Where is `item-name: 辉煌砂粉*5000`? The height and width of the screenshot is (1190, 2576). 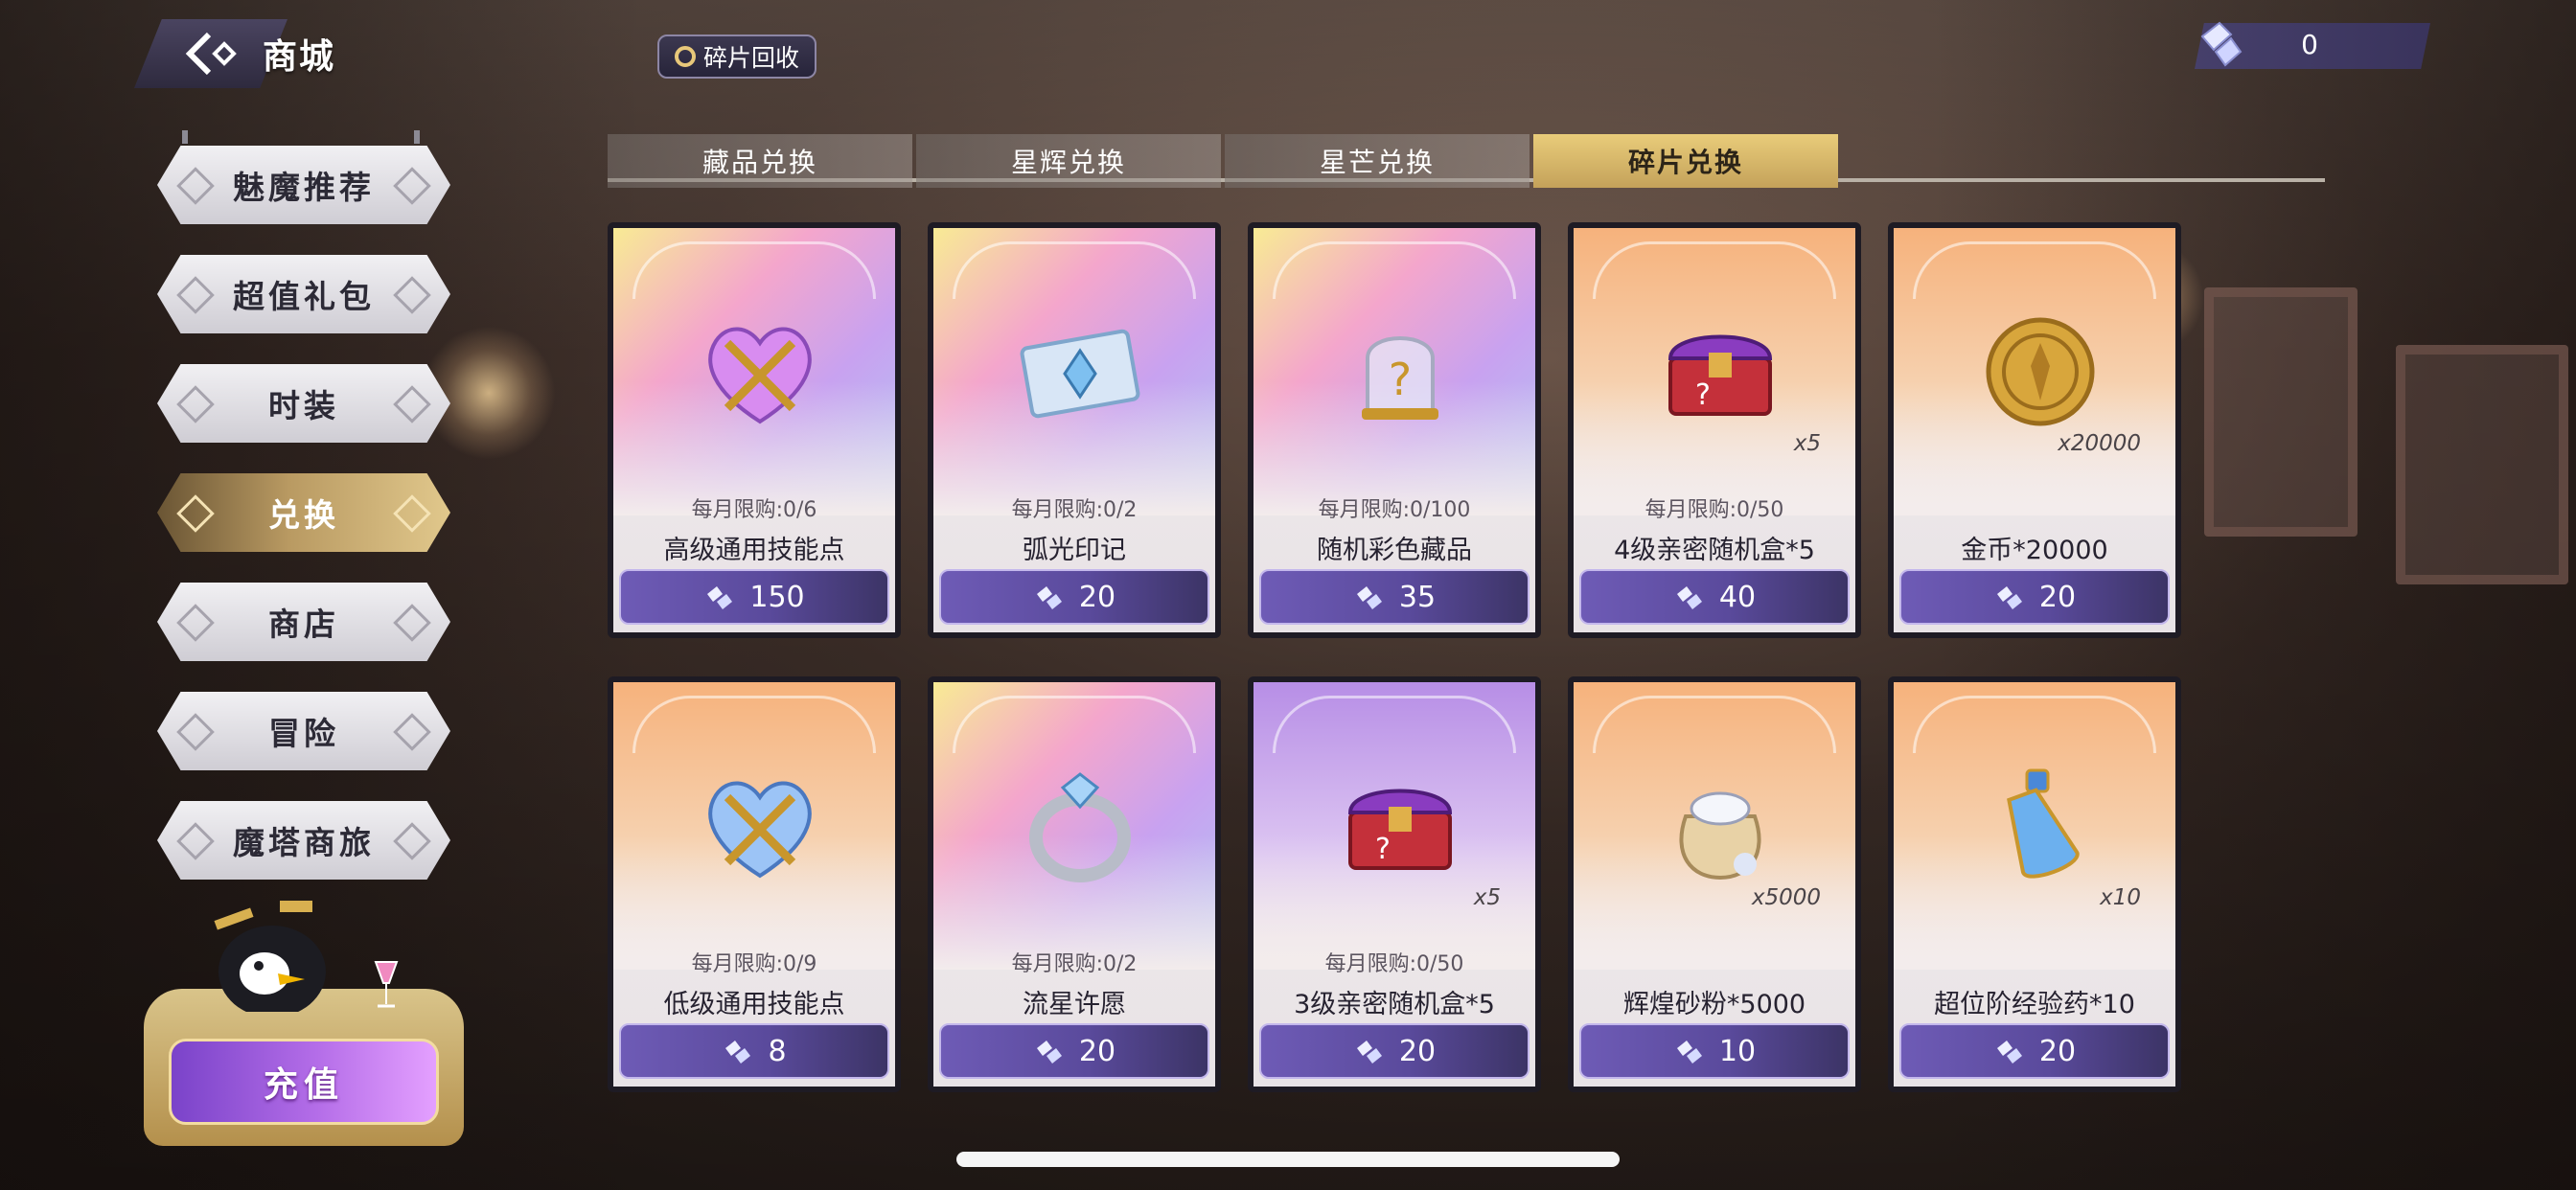
item-name: 辉煌砂粉*5000 is located at coordinates (1714, 1005).